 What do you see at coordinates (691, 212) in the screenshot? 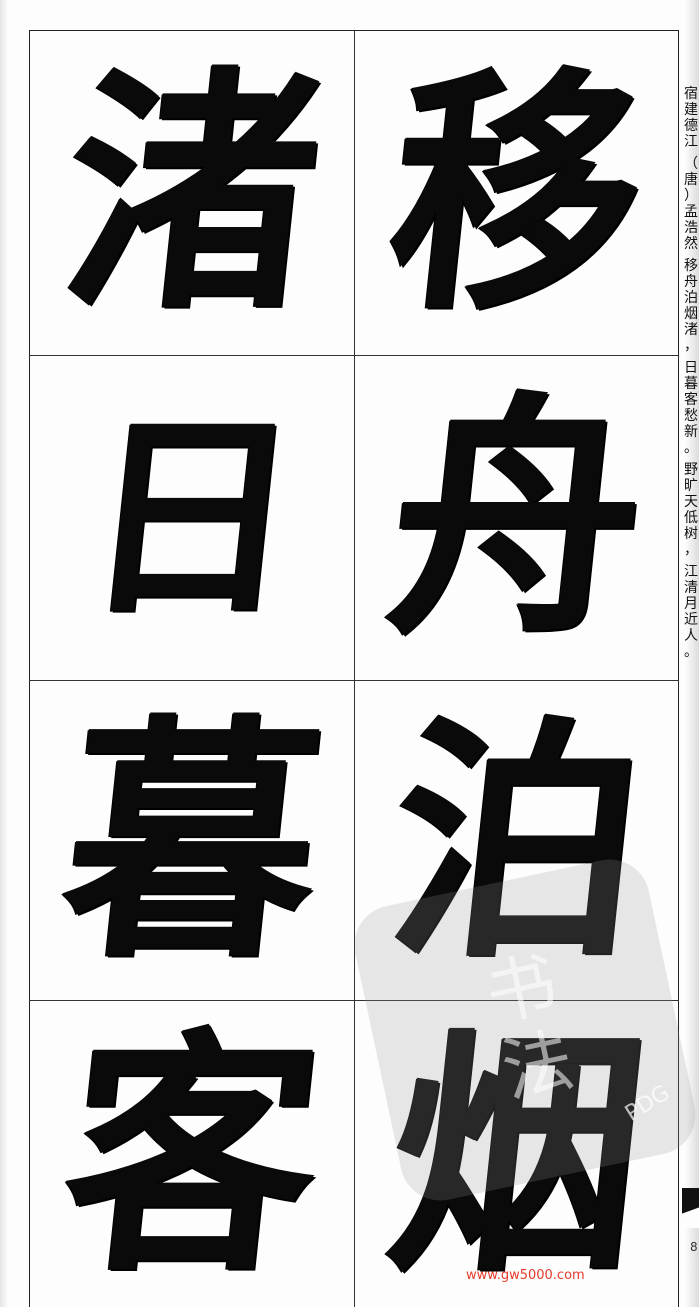
I see `annotation-char: 孟` at bounding box center [691, 212].